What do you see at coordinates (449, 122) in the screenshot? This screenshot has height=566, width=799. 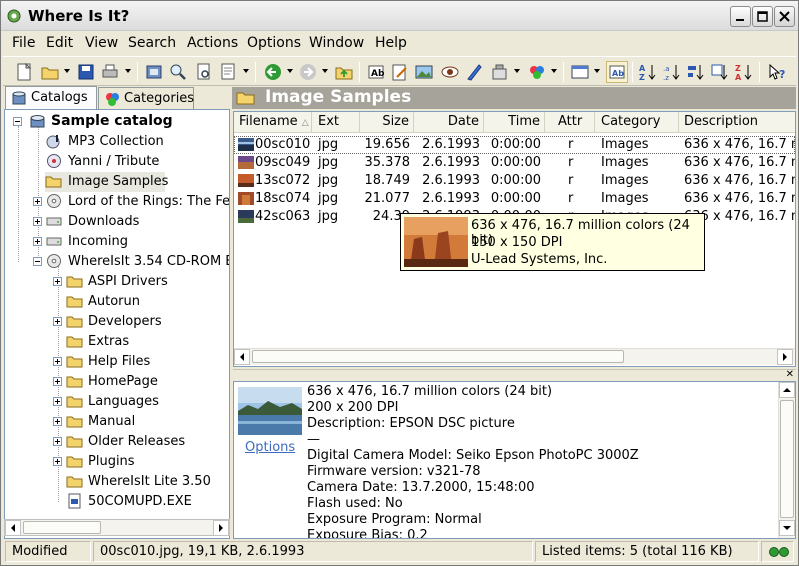 I see `column-date: Date` at bounding box center [449, 122].